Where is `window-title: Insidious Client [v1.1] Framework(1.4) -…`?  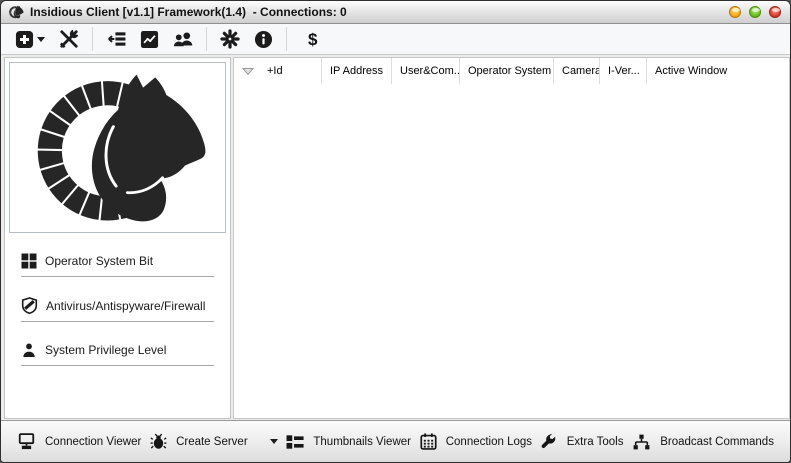 window-title: Insidious Client [v1.1] Framework(1.4) -… is located at coordinates (188, 12).